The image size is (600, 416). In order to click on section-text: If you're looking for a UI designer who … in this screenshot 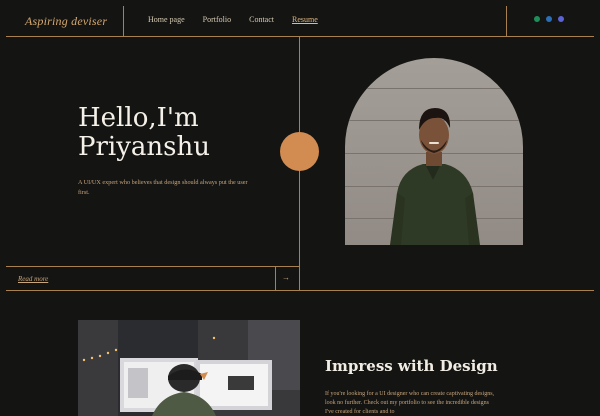, I will do `click(410, 403)`.